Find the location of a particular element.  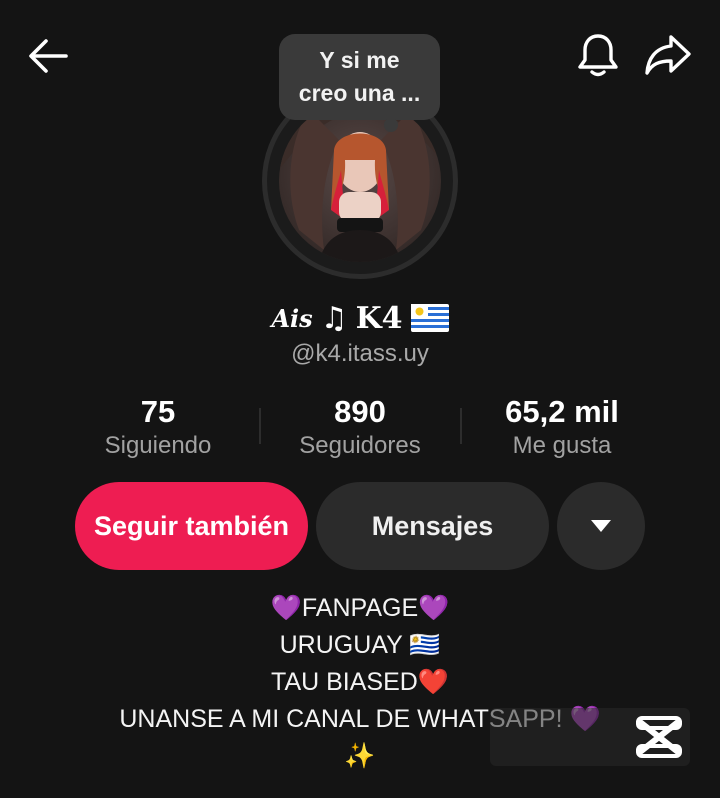

bell-icon is located at coordinates (598, 55).